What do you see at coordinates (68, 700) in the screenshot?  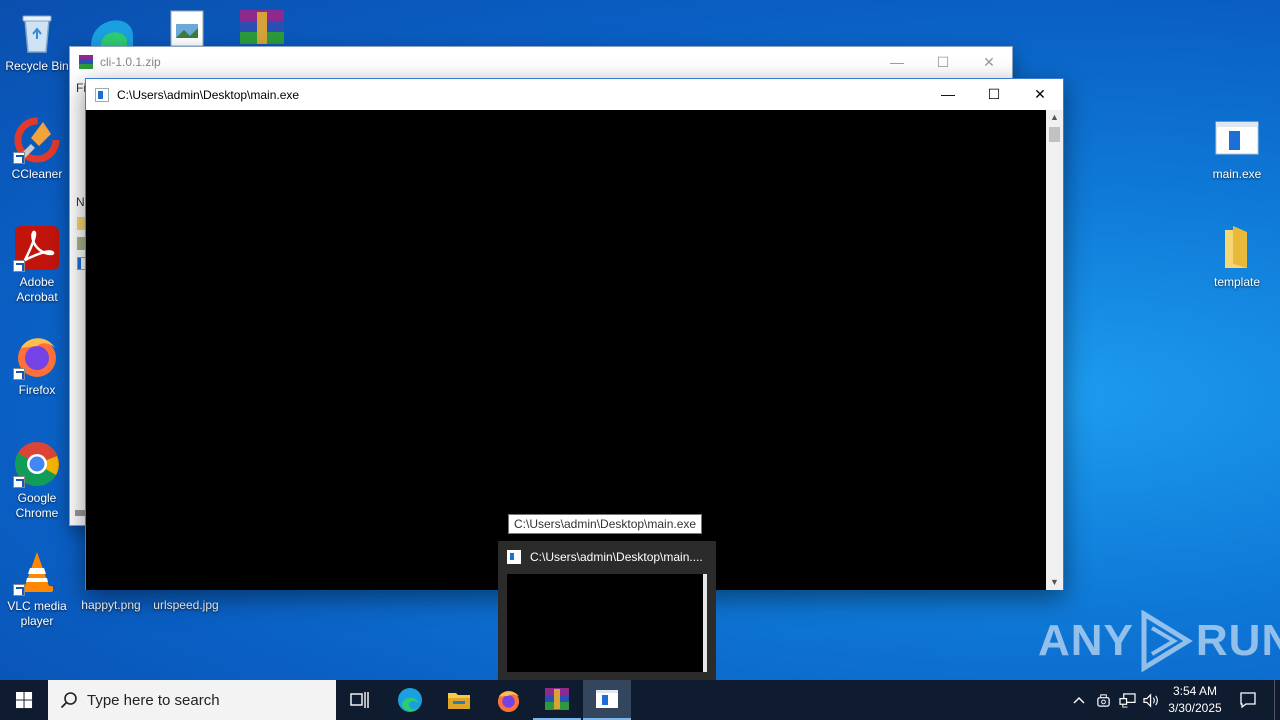 I see `search-icon` at bounding box center [68, 700].